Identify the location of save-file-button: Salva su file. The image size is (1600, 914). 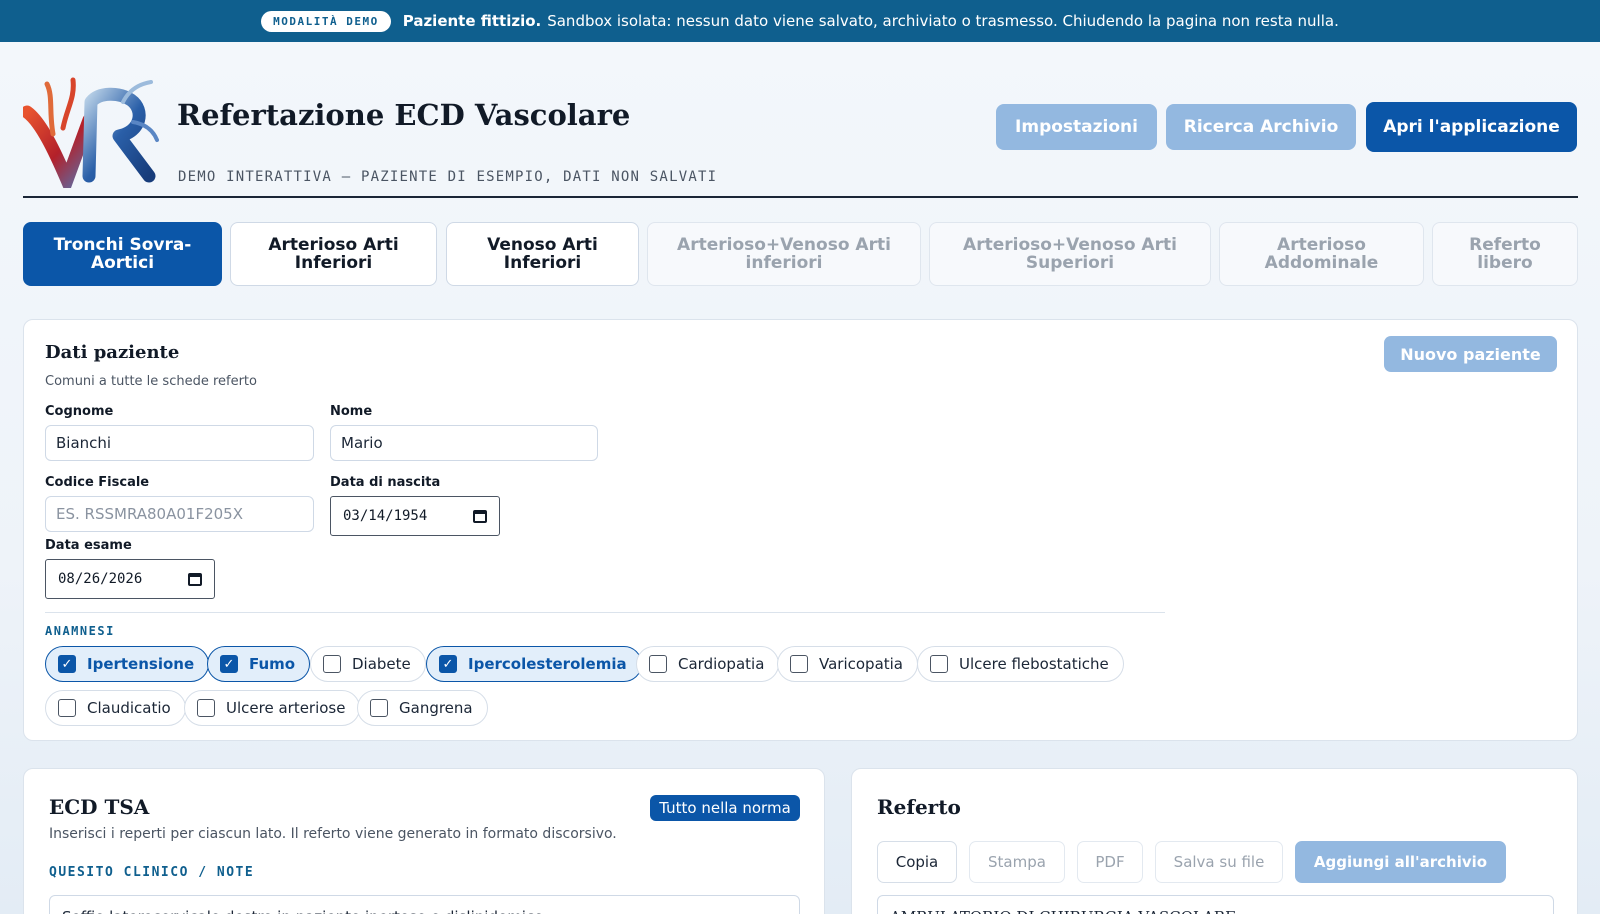
(1219, 862).